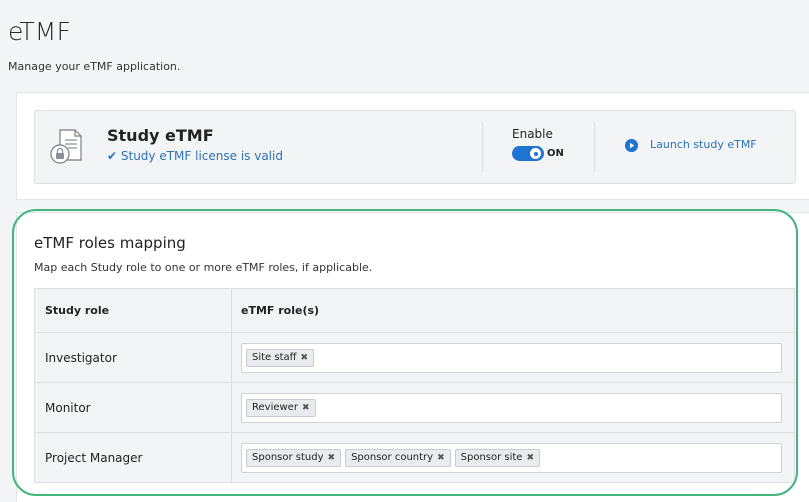 The image size is (809, 502). Describe the element at coordinates (513, 310) in the screenshot. I see `column-header-etmf-roles: eTMF role(s)` at that location.